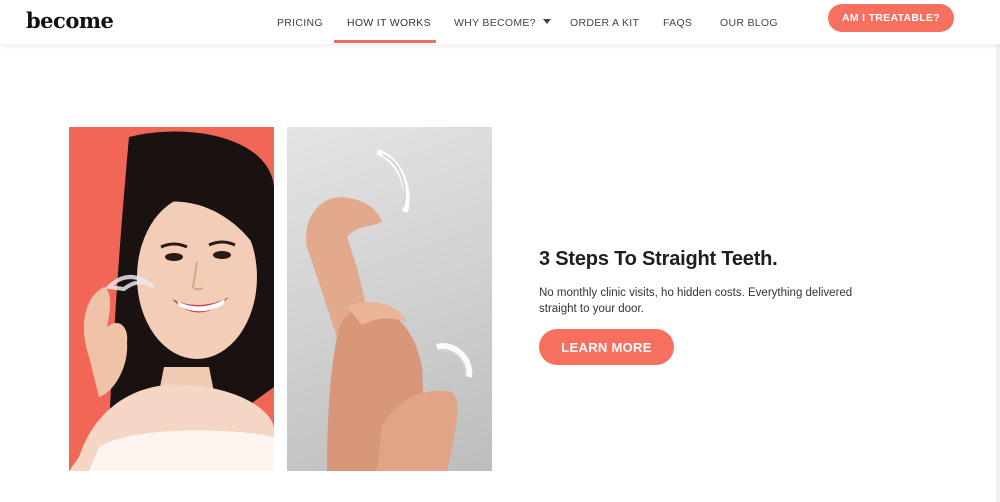 This screenshot has width=1000, height=502. What do you see at coordinates (749, 23) in the screenshot?
I see `nav-our-blog: OUR BLOG` at bounding box center [749, 23].